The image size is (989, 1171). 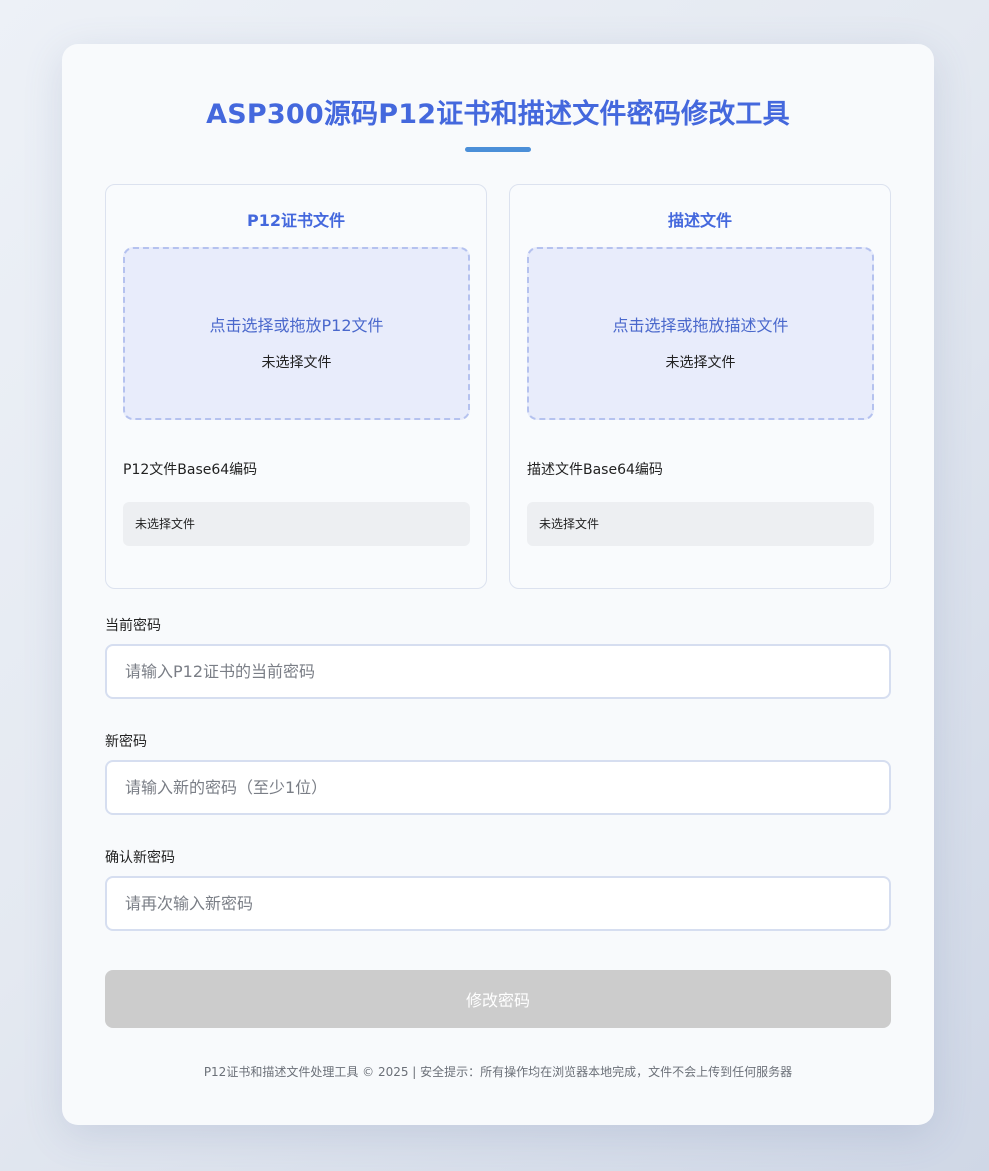 I want to click on p12-panel-title: P12证书文件, so click(x=296, y=220).